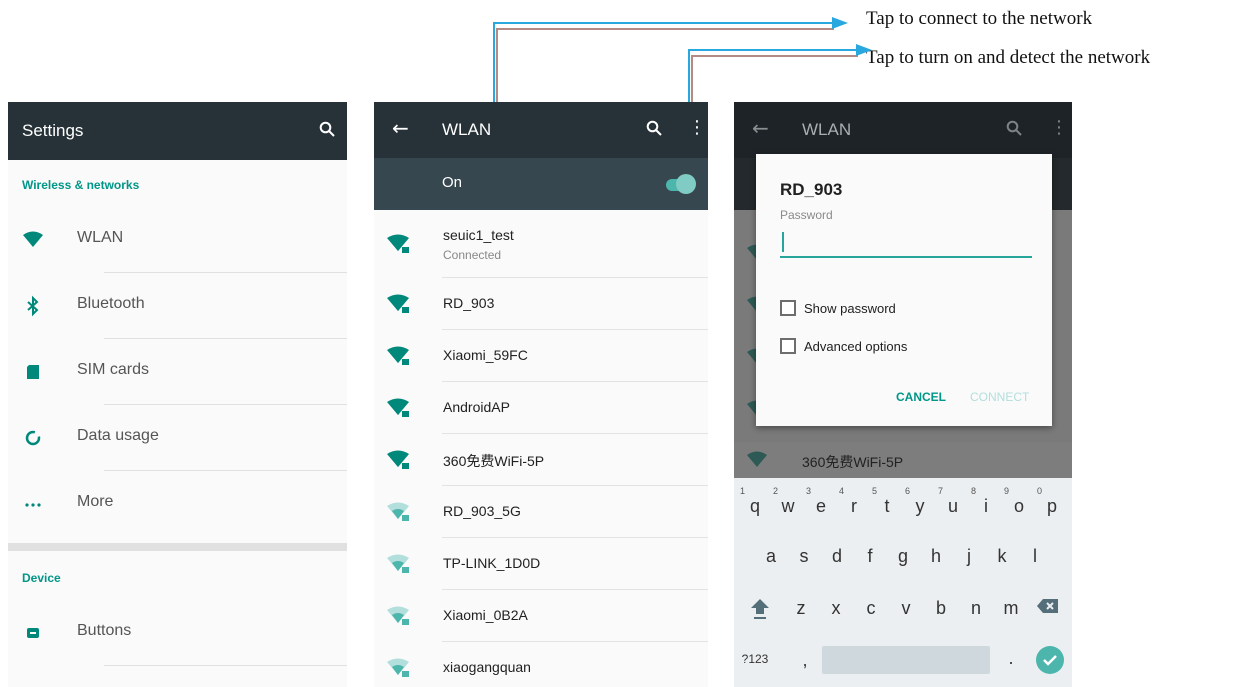 The height and width of the screenshot is (687, 1244). I want to click on network-name: TP-LINK_1D0D, so click(492, 563).